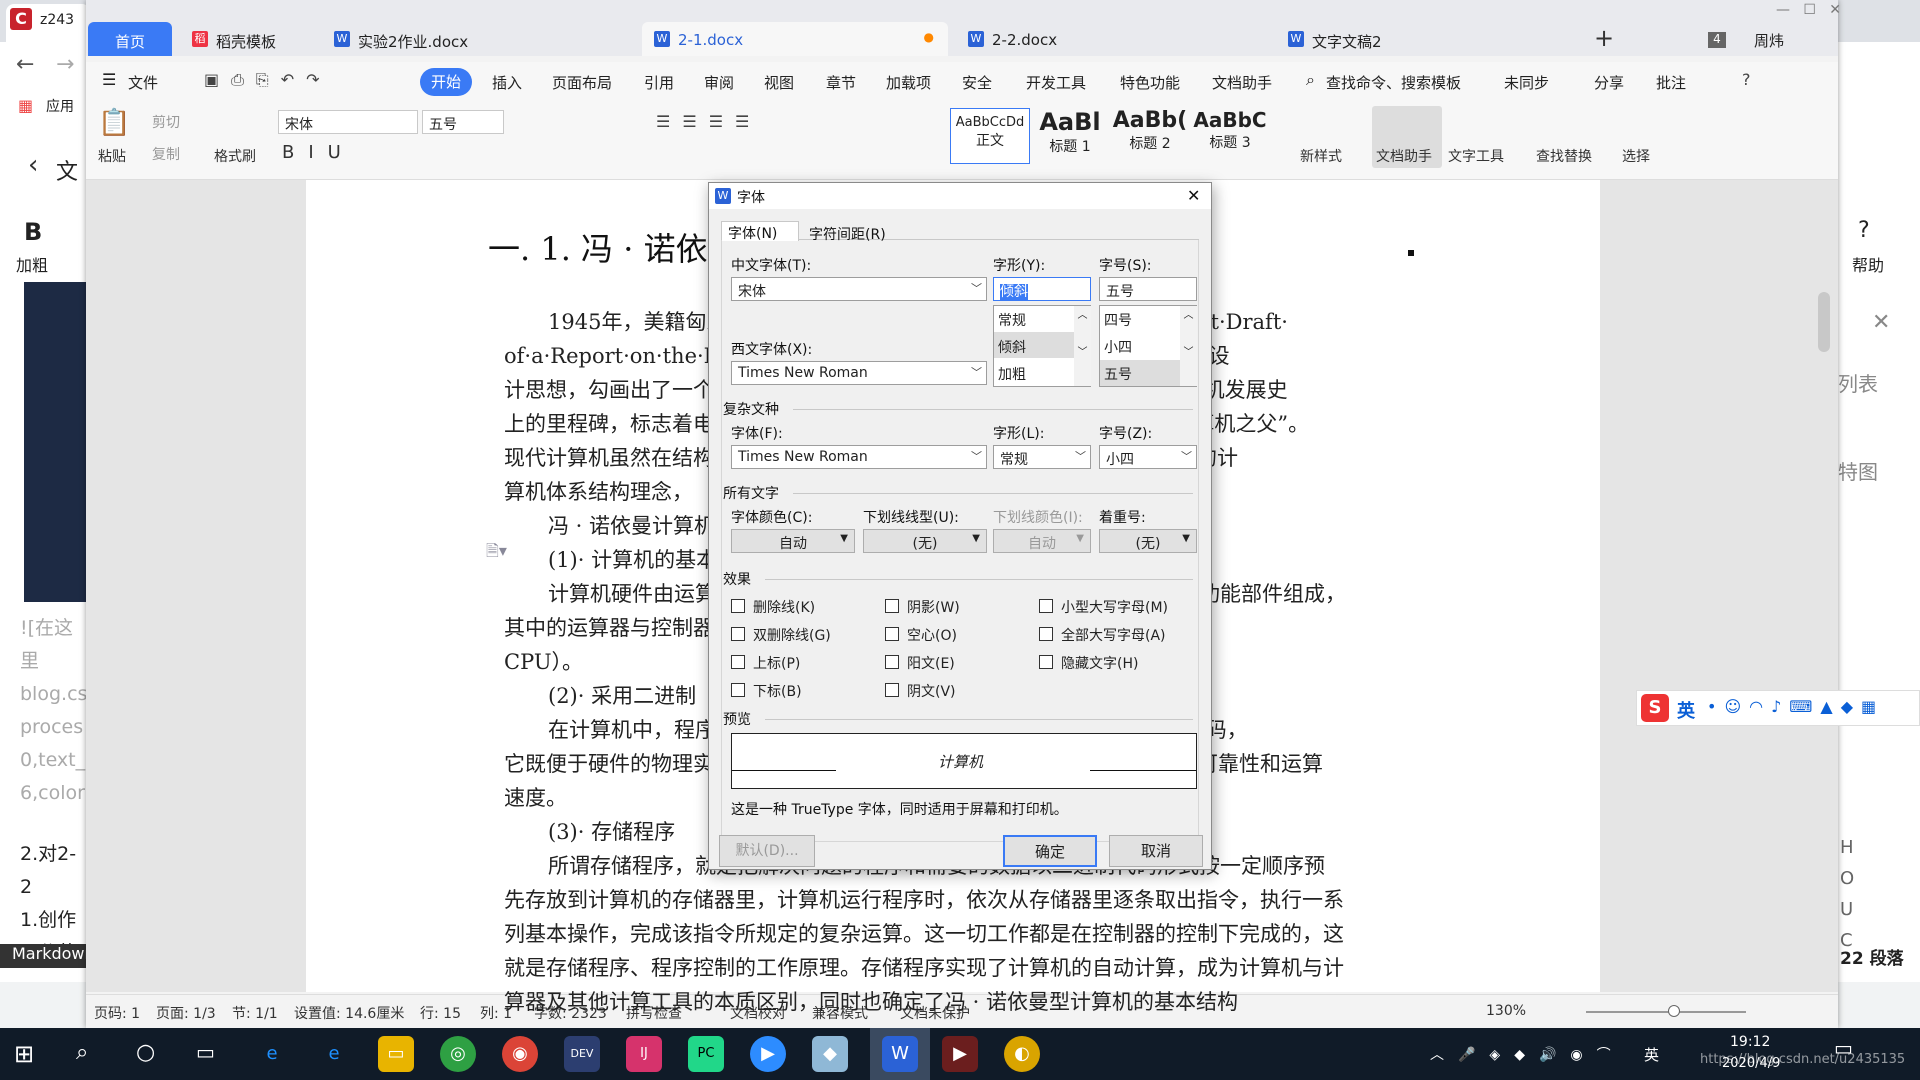  Describe the element at coordinates (1012, 320) in the screenshot. I see `style-option-regular: 常规` at that location.